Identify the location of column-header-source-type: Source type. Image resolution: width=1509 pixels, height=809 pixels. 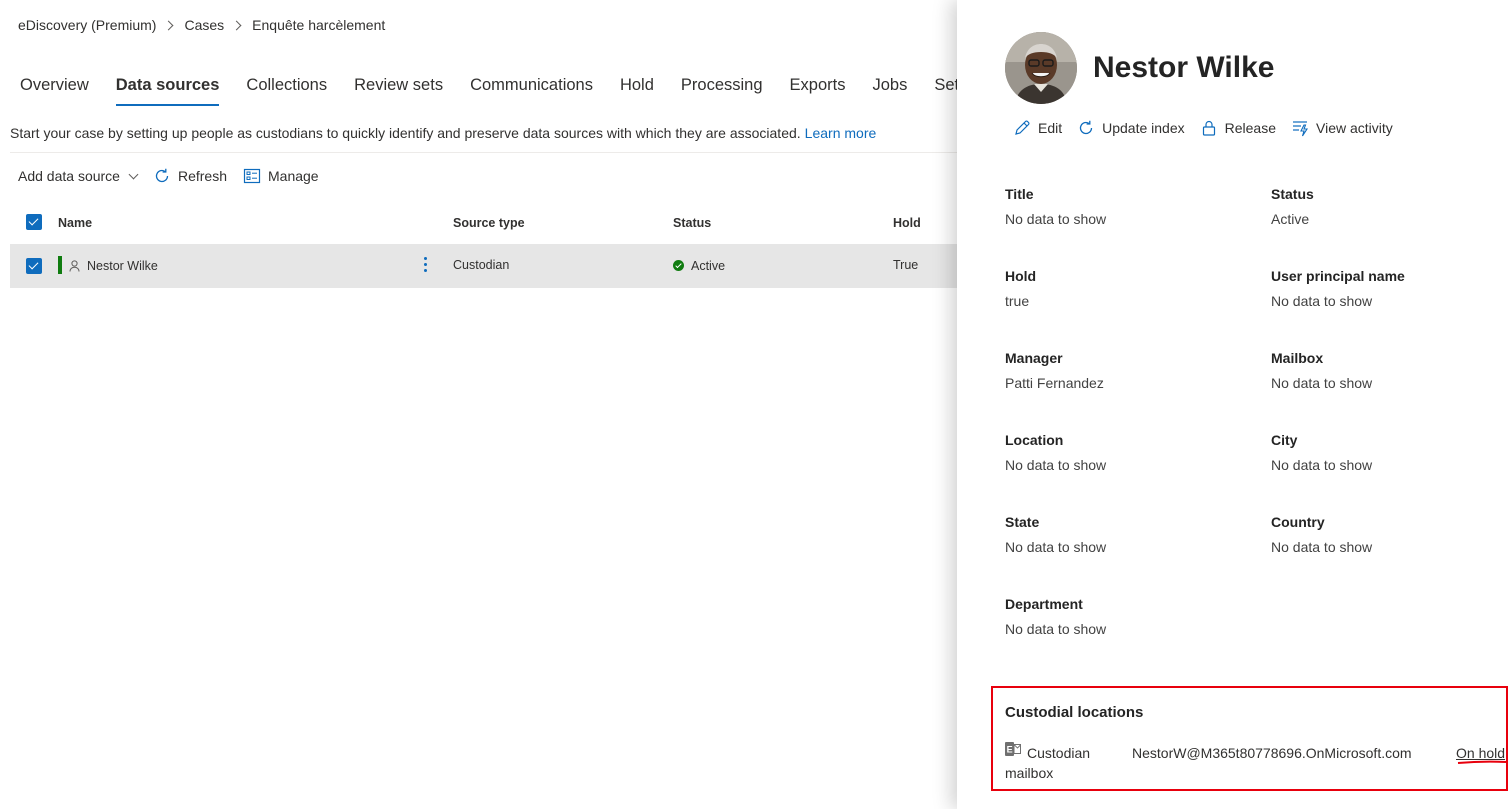
(489, 223).